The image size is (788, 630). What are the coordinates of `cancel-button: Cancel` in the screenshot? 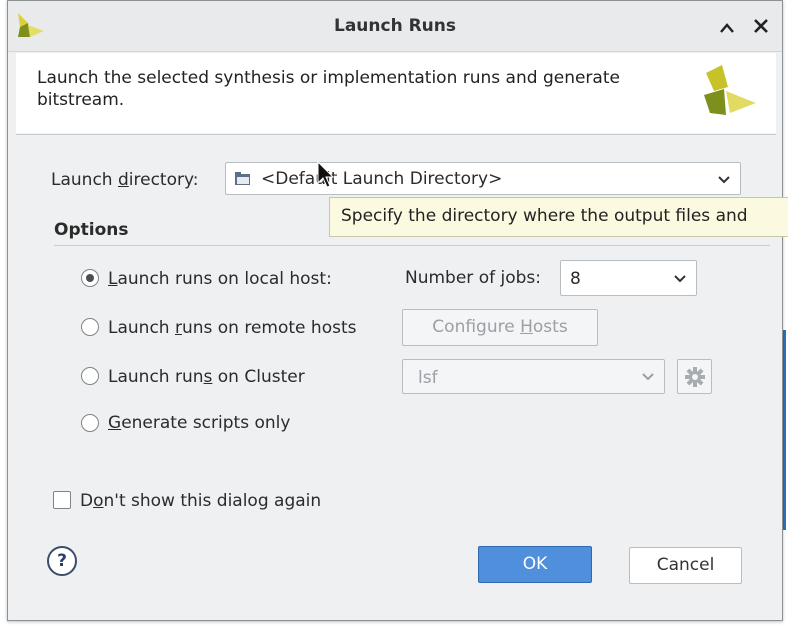 It's located at (685, 565).